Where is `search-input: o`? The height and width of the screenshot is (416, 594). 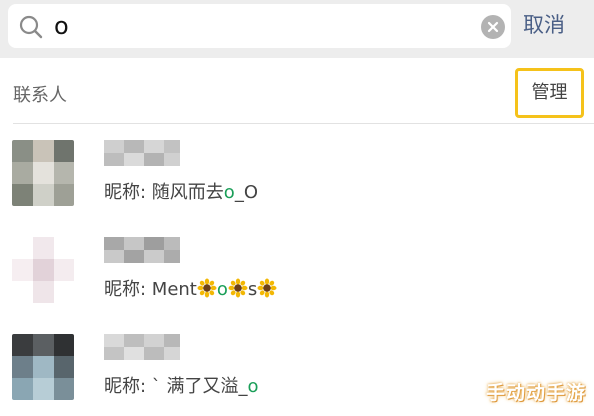 search-input: o is located at coordinates (61, 26).